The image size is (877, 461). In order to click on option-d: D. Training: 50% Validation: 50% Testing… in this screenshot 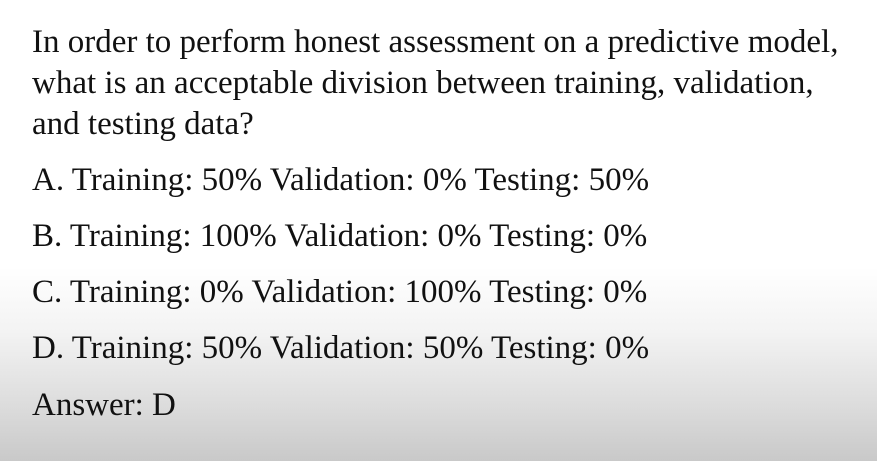, I will do `click(341, 348)`.